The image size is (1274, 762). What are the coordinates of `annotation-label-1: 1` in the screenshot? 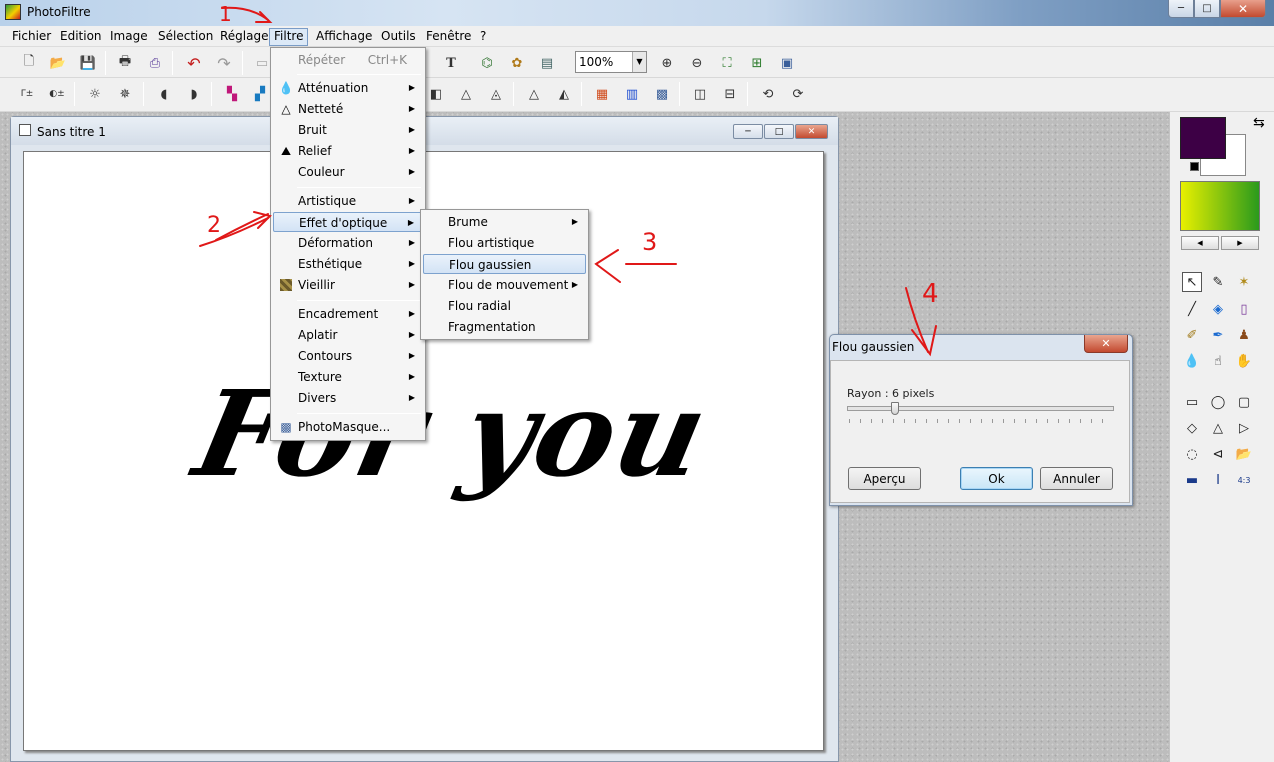 It's located at (225, 14).